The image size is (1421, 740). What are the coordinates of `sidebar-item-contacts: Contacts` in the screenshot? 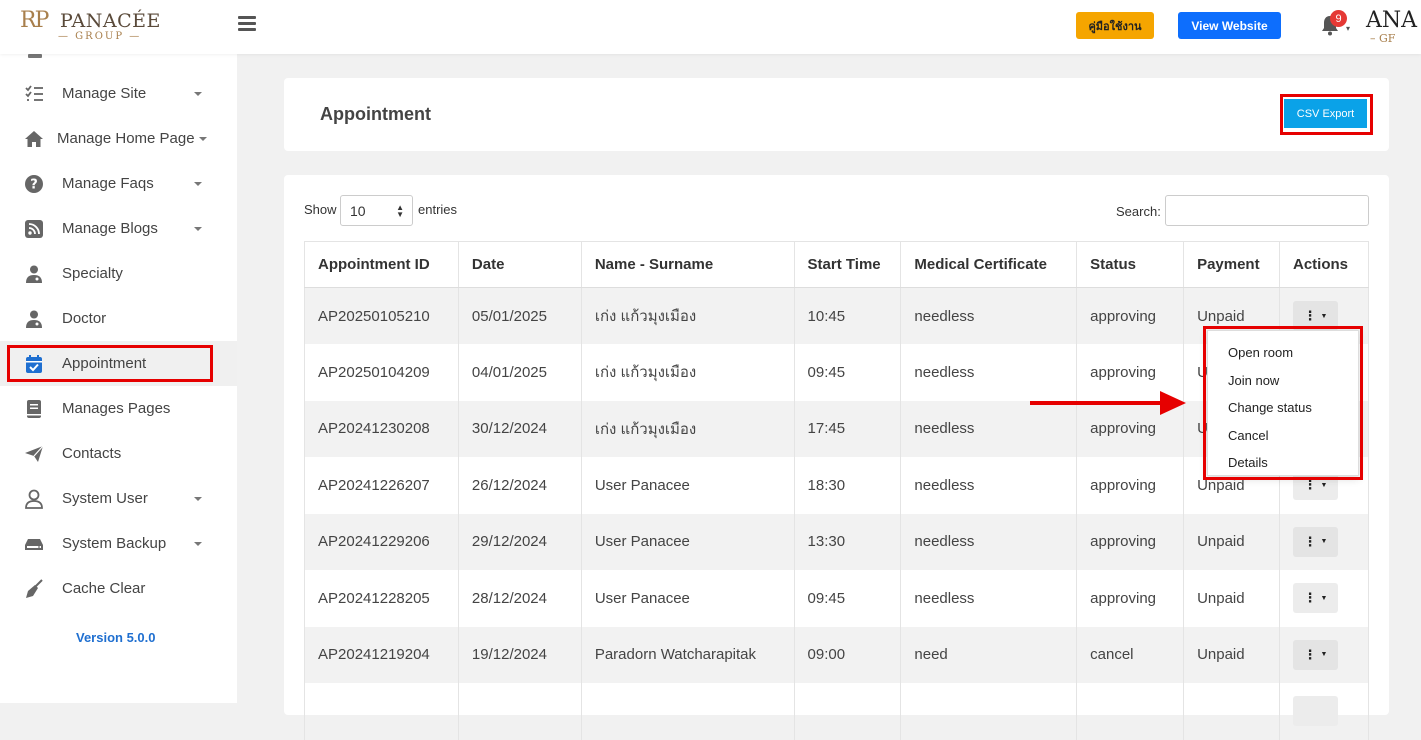 It's located at (118, 453).